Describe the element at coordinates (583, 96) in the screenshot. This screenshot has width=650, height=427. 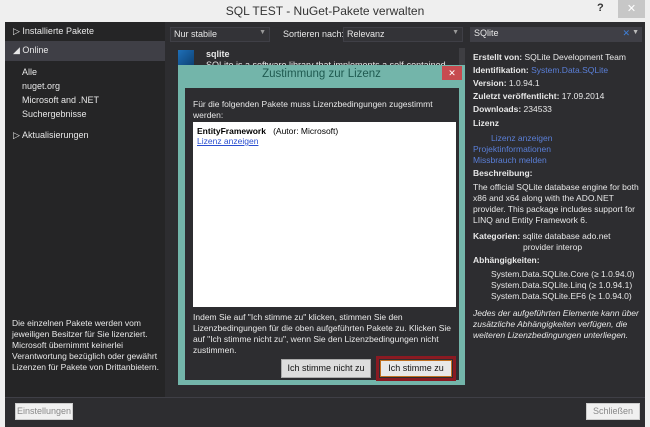
I see `published-date: 17.09.2014` at that location.